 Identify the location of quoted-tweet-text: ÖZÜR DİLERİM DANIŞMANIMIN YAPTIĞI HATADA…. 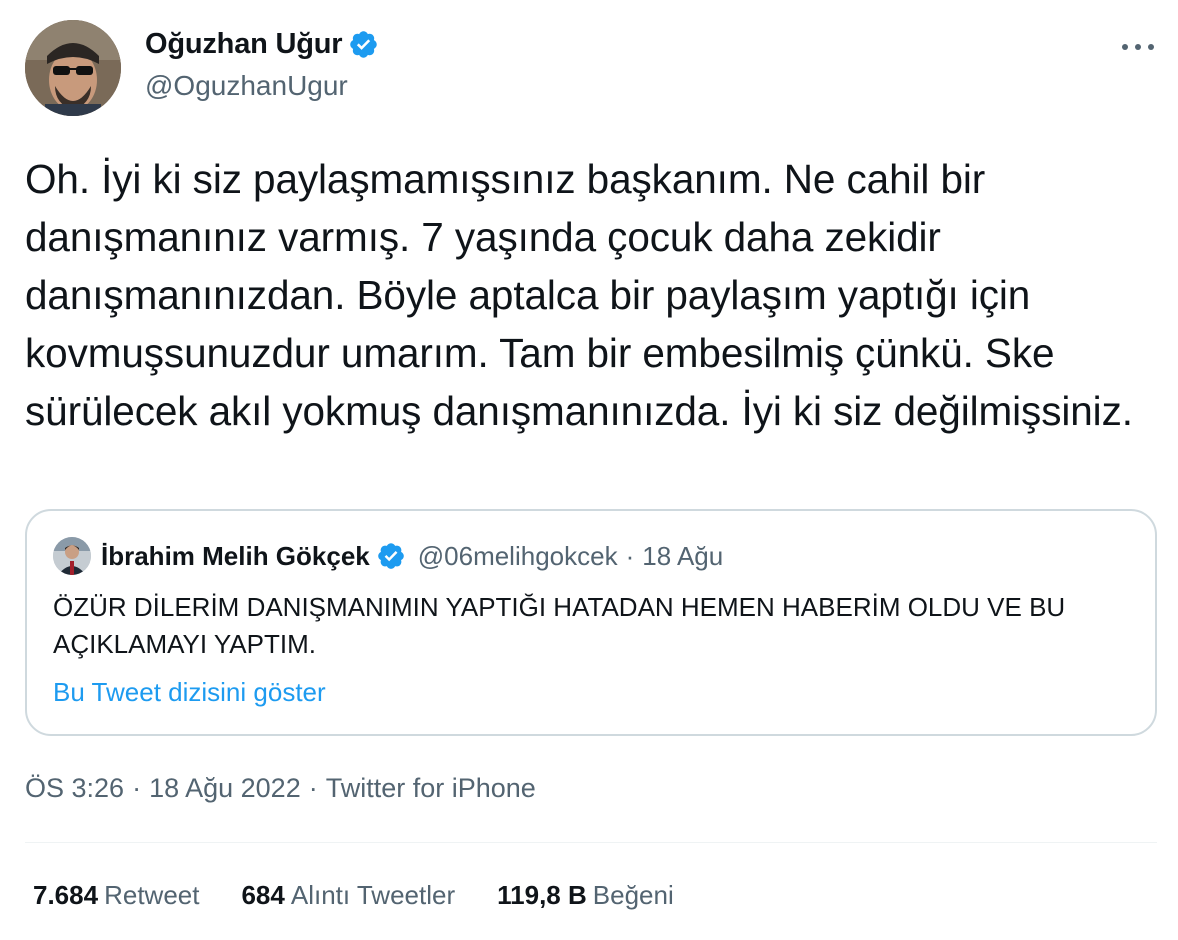
(559, 625).